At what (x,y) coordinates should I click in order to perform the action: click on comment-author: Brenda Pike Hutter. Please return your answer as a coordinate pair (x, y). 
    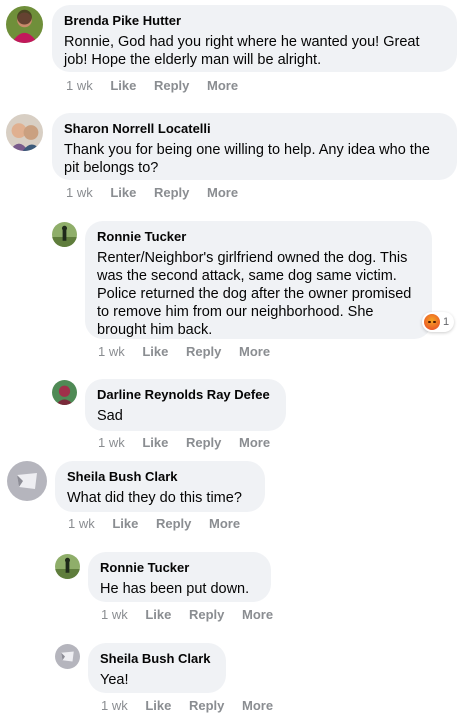
    Looking at the image, I should click on (254, 21).